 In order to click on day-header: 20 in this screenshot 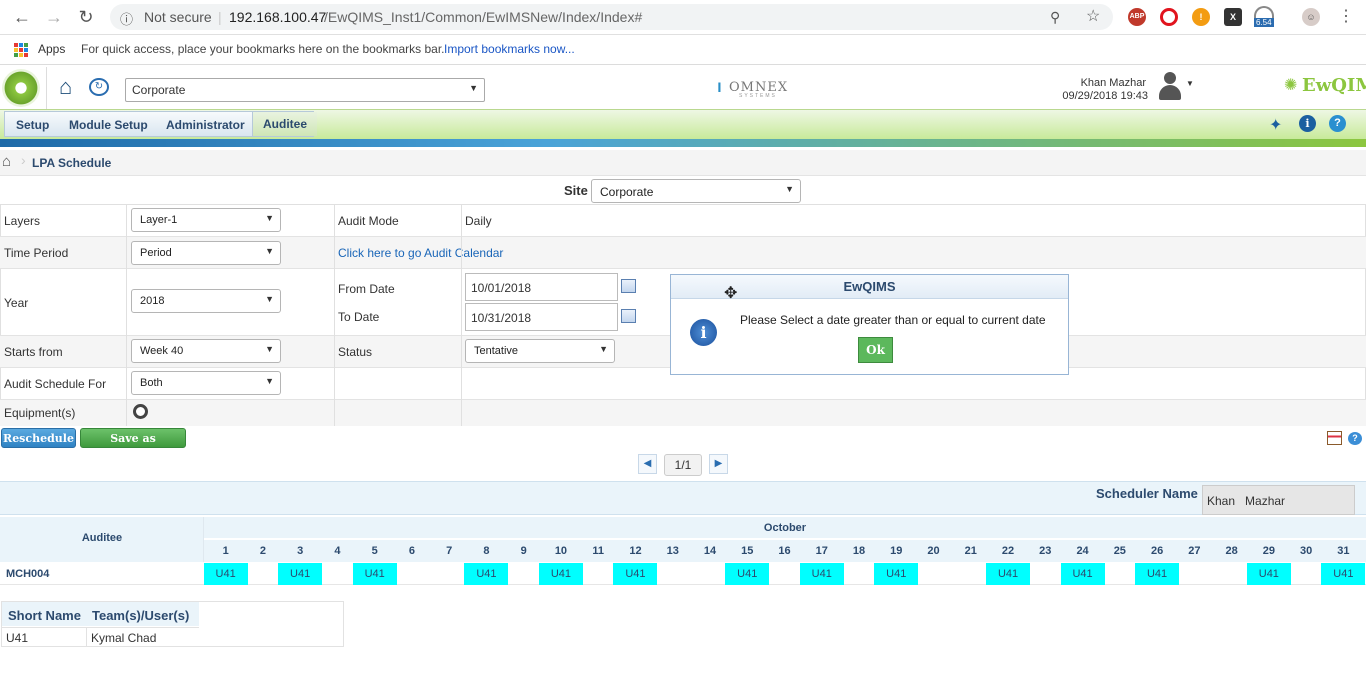, I will do `click(933, 551)`.